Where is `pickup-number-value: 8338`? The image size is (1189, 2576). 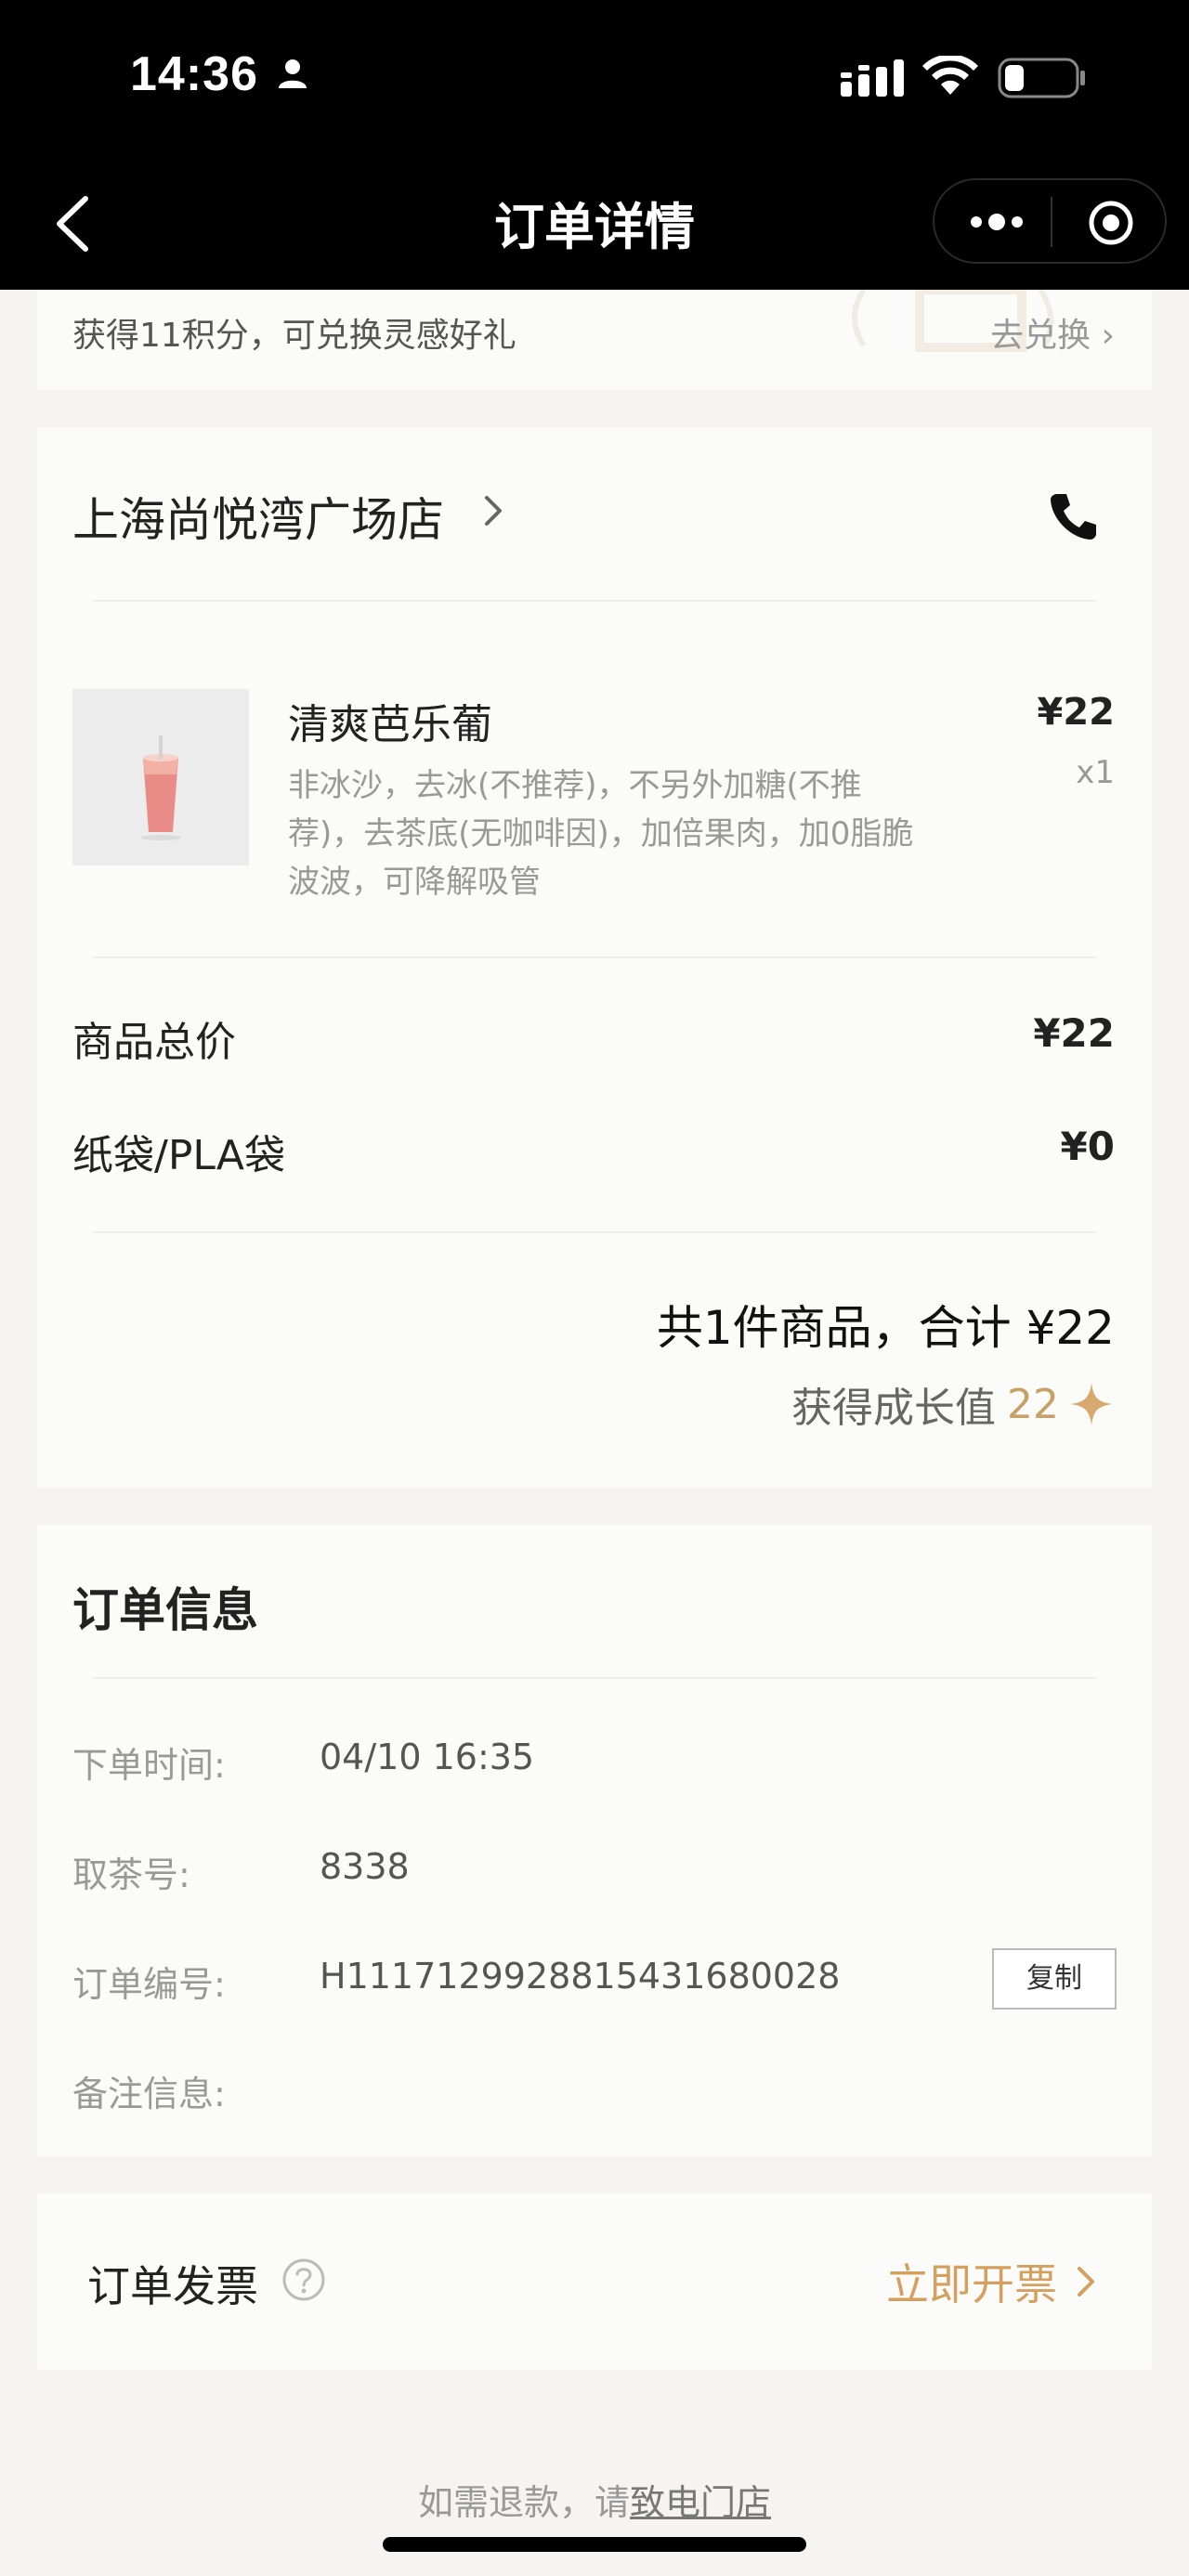
pickup-number-value: 8338 is located at coordinates (365, 1866).